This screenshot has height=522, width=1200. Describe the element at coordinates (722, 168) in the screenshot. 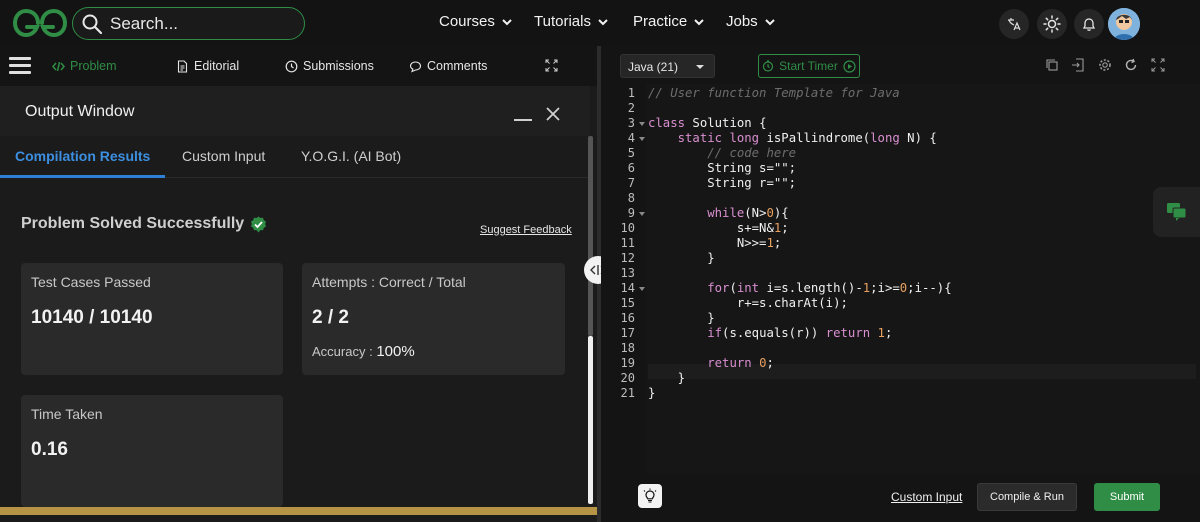

I see `code-line: String s="";` at that location.